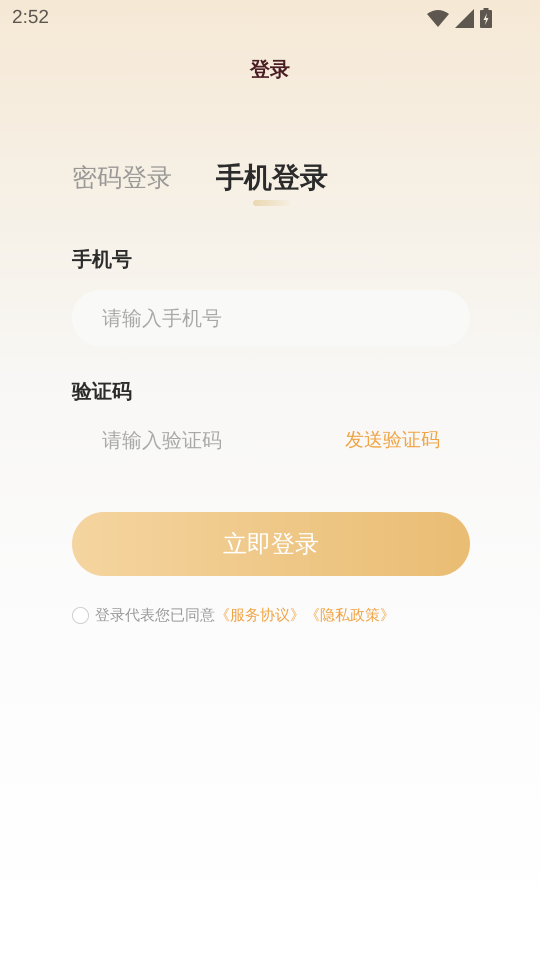 The height and width of the screenshot is (960, 540). What do you see at coordinates (271, 318) in the screenshot?
I see `input-field: 请输入手机号` at bounding box center [271, 318].